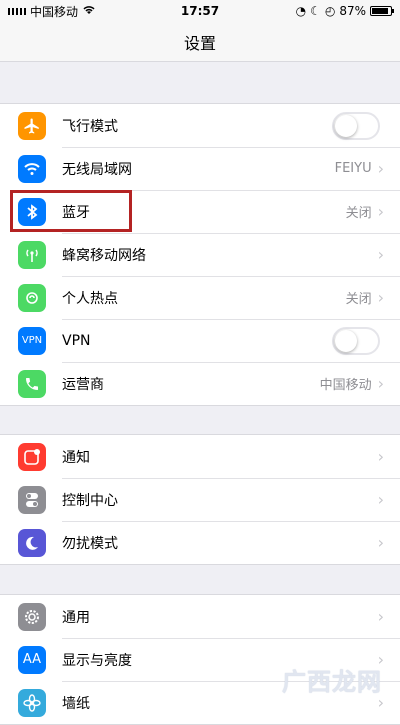 The image size is (400, 725). What do you see at coordinates (90, 543) in the screenshot?
I see `settings-row-label: 勿扰模式` at bounding box center [90, 543].